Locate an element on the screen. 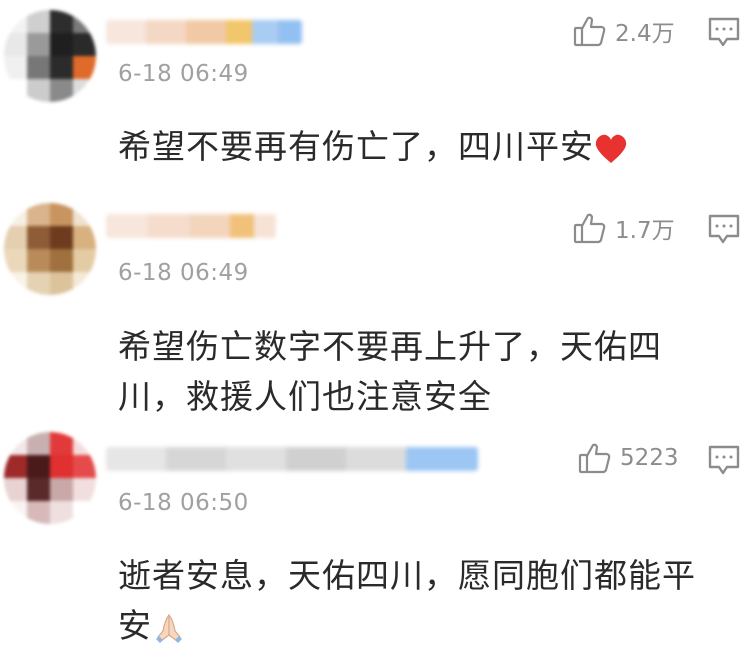 The image size is (750, 662). like-count: 5223 is located at coordinates (649, 458).